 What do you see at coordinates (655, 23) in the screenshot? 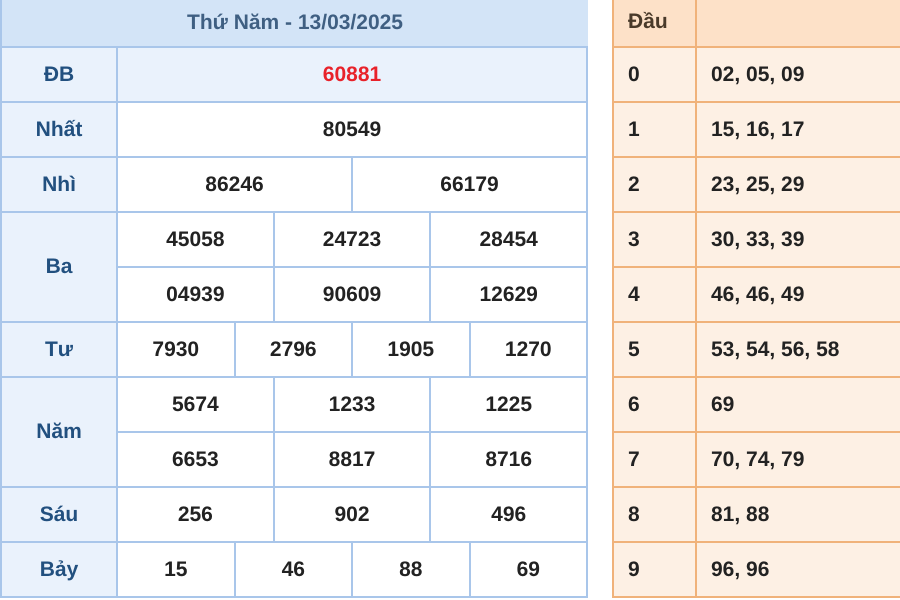
I see `column-header: Đầu` at bounding box center [655, 23].